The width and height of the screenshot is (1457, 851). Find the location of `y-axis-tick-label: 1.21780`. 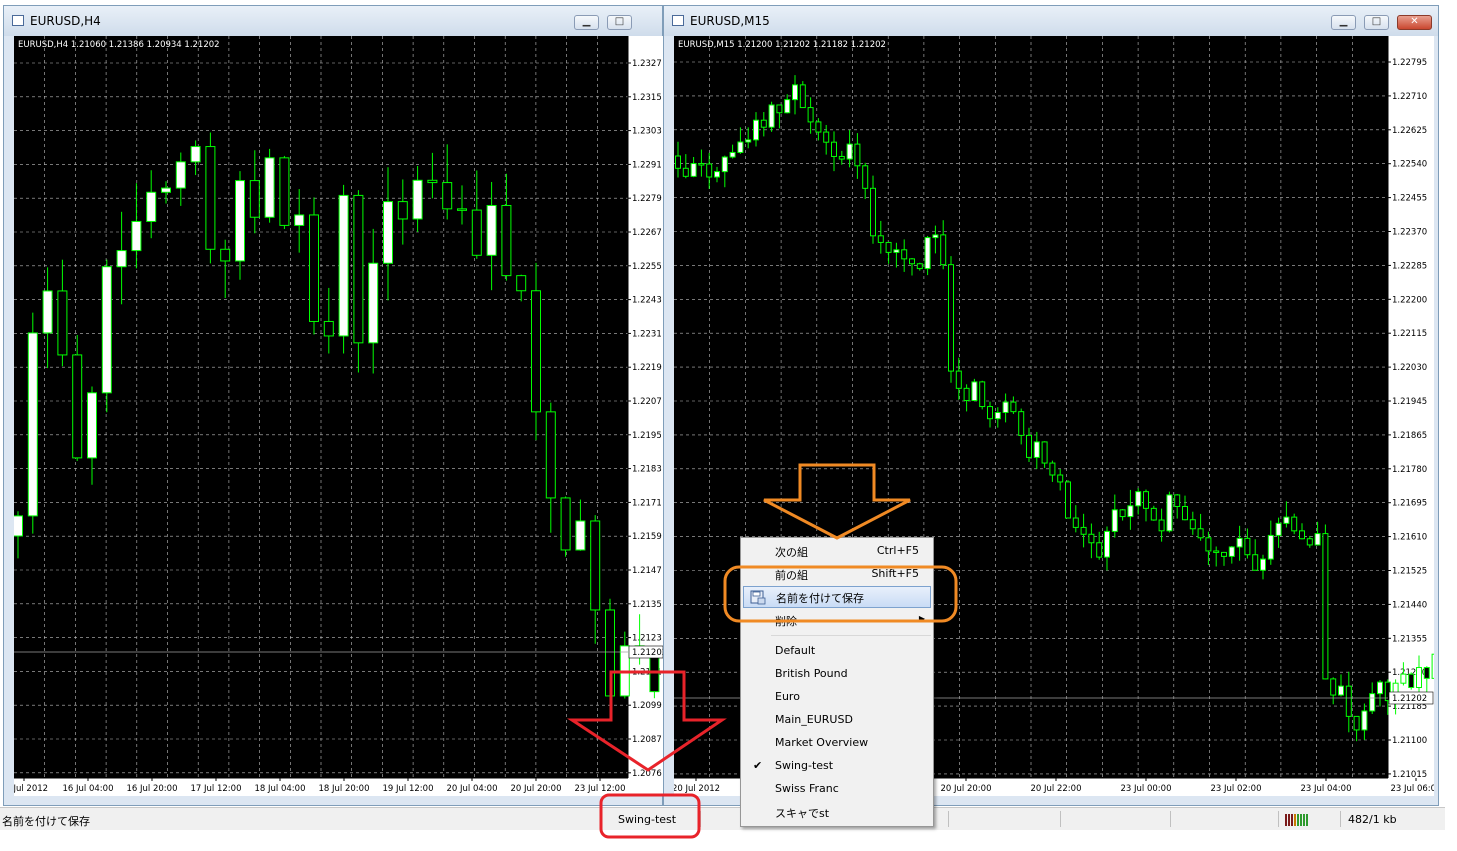

y-axis-tick-label: 1.21780 is located at coordinates (1409, 470).